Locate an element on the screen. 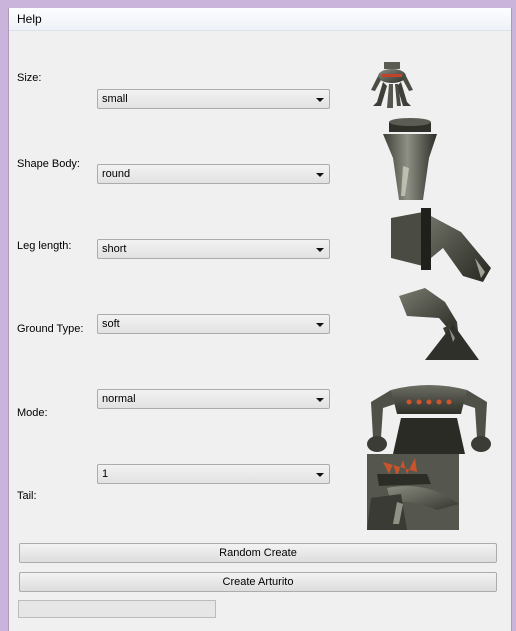 The image size is (516, 631). shape-body-label: Shape Body: is located at coordinates (48, 164).